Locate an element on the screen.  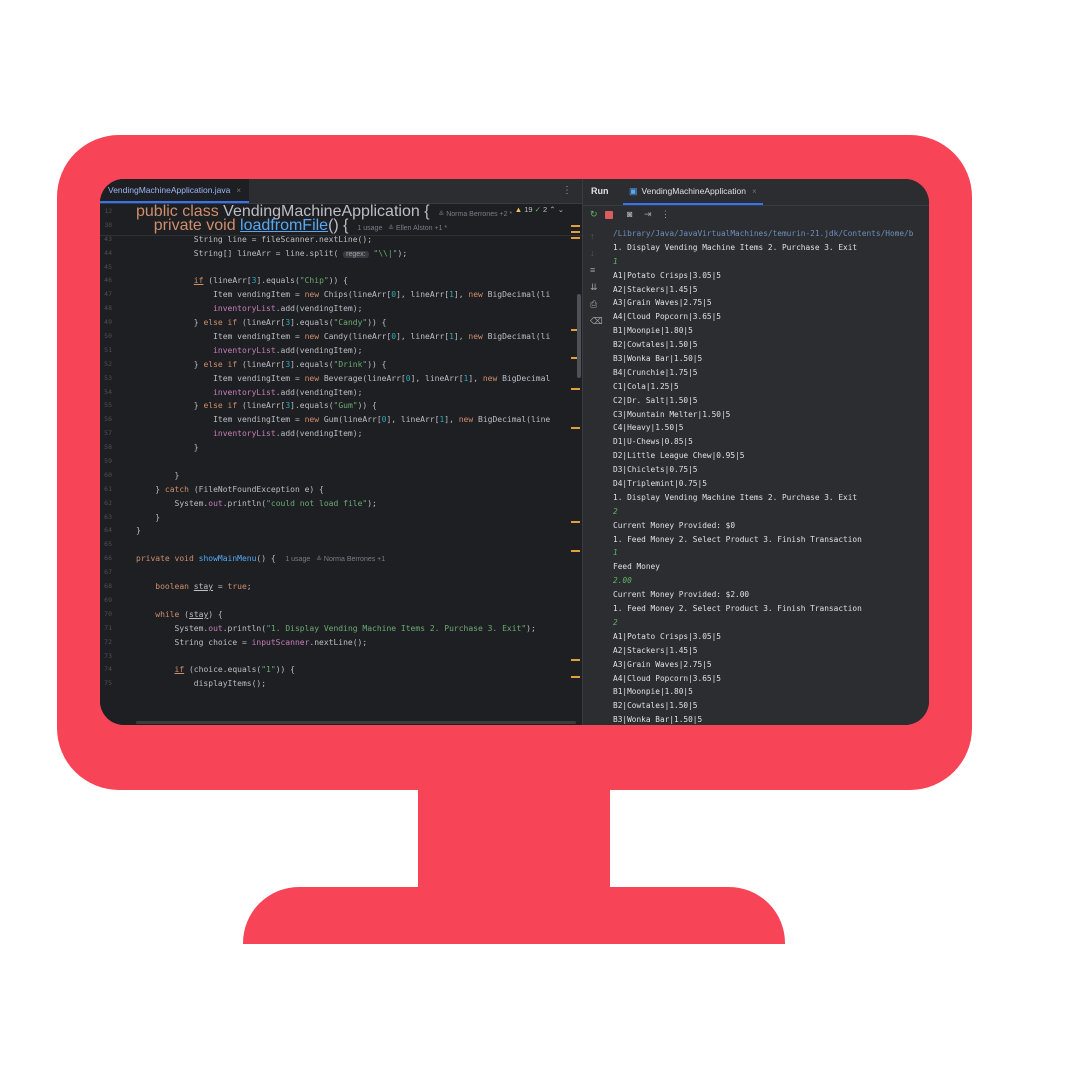
console-output-line: B2|Cowtales|1.50|5 is located at coordinates (655, 345).